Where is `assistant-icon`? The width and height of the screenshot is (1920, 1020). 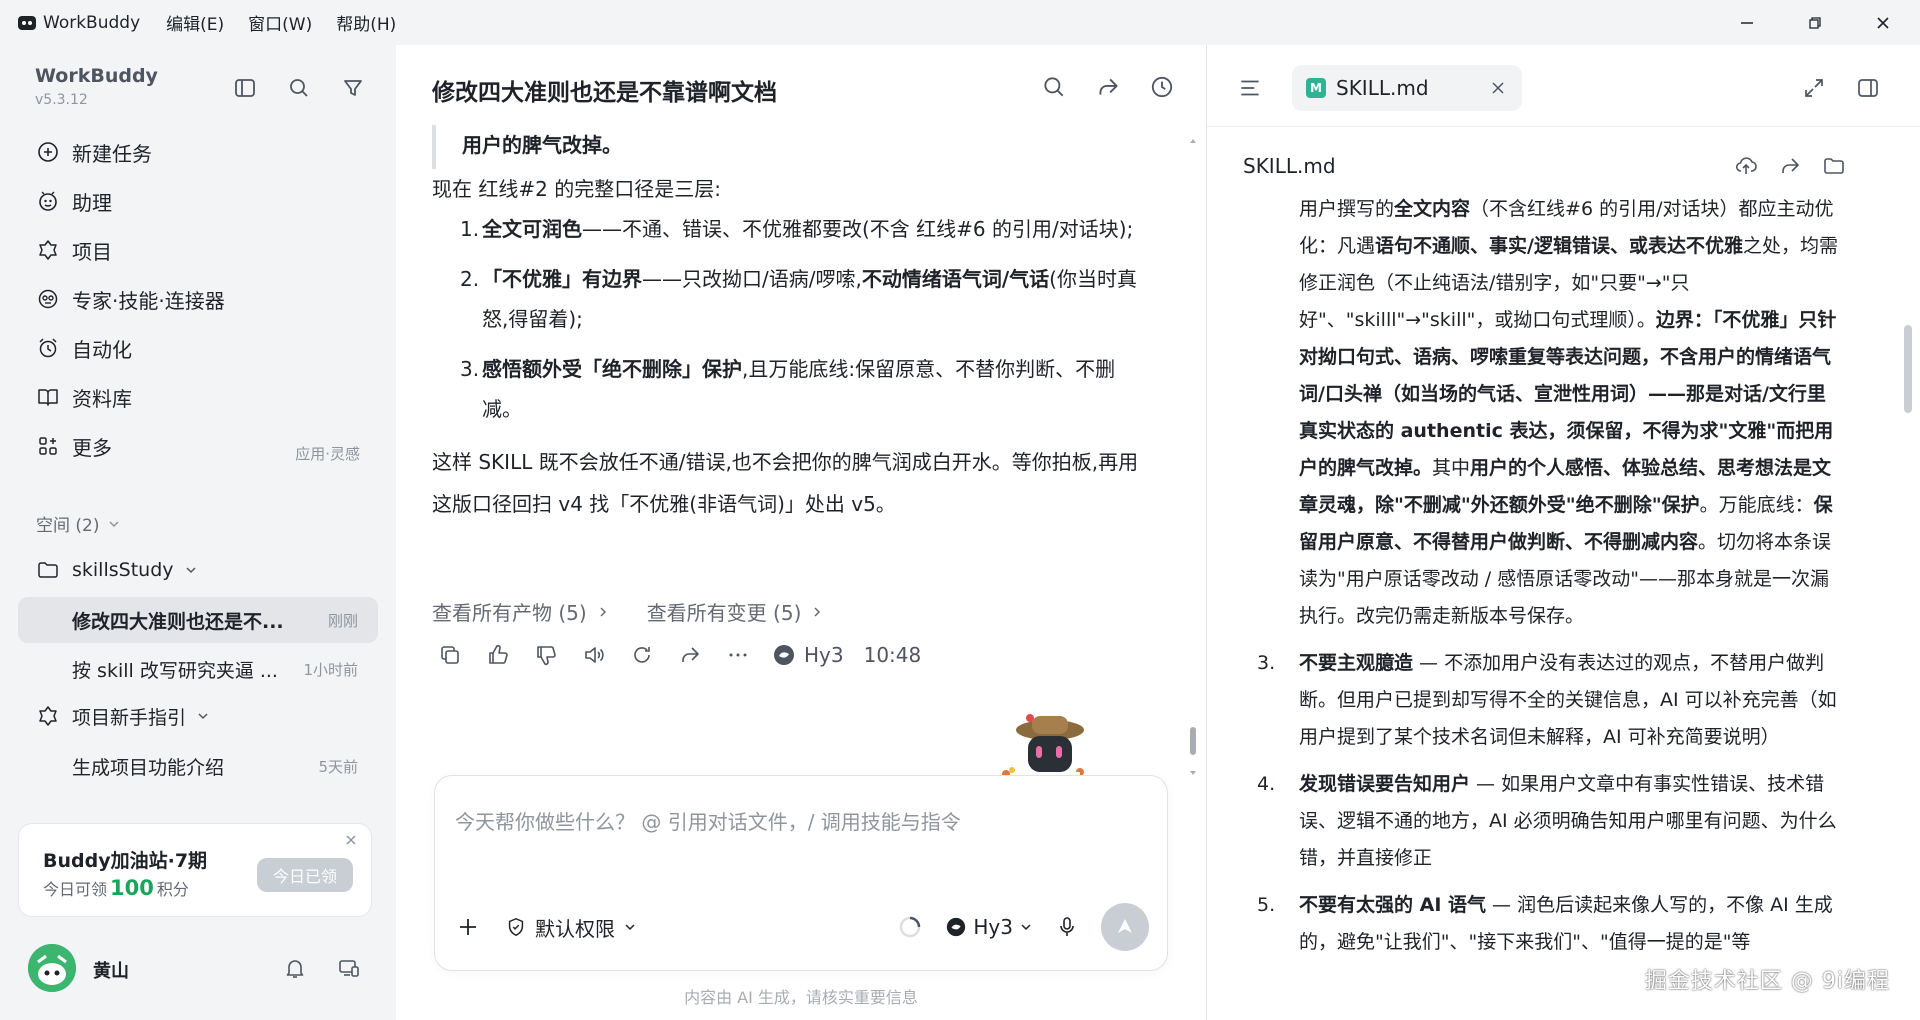
assistant-icon is located at coordinates (48, 201).